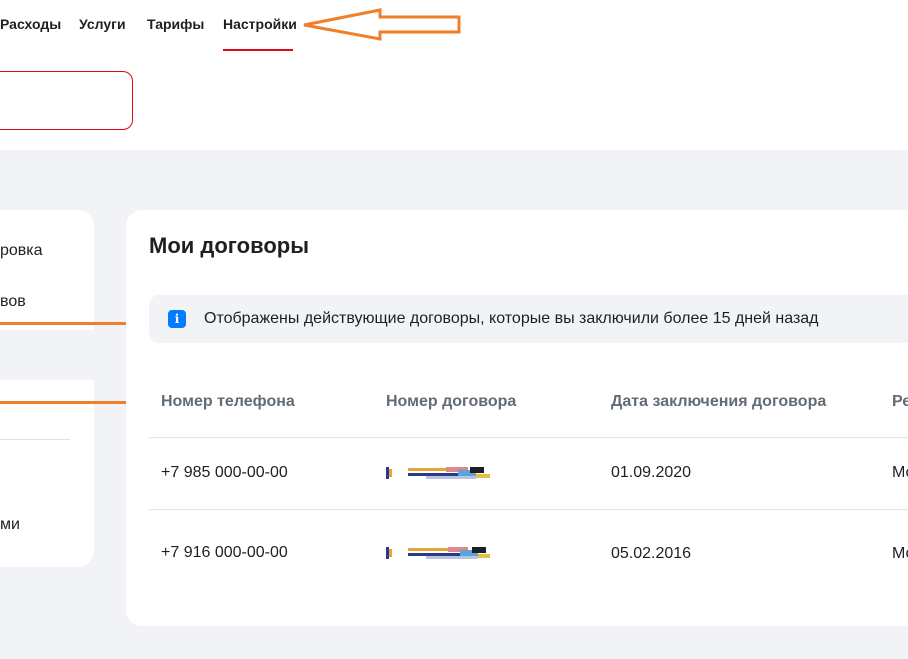 This screenshot has width=908, height=659. Describe the element at coordinates (70, 363) in the screenshot. I see `annotation-highlight-box` at that location.